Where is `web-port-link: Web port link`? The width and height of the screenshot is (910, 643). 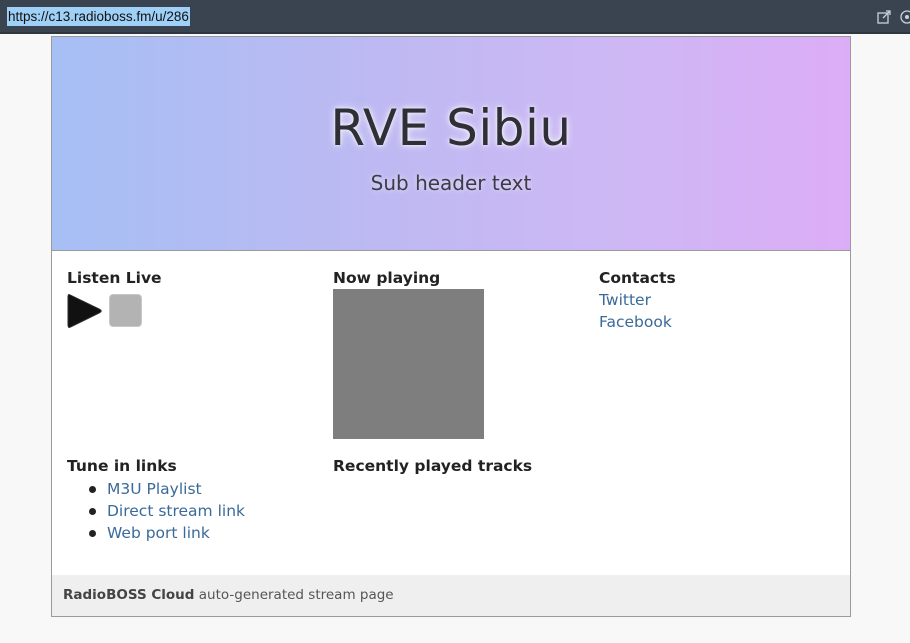
web-port-link: Web port link is located at coordinates (158, 533).